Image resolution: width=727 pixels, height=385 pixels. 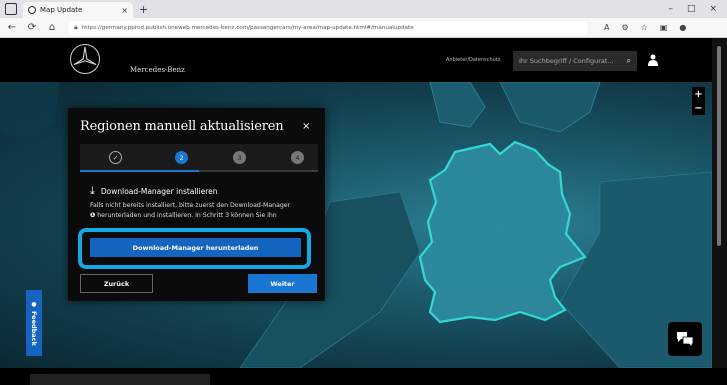 What do you see at coordinates (92, 190) in the screenshot?
I see `download-icon: ⤓` at bounding box center [92, 190].